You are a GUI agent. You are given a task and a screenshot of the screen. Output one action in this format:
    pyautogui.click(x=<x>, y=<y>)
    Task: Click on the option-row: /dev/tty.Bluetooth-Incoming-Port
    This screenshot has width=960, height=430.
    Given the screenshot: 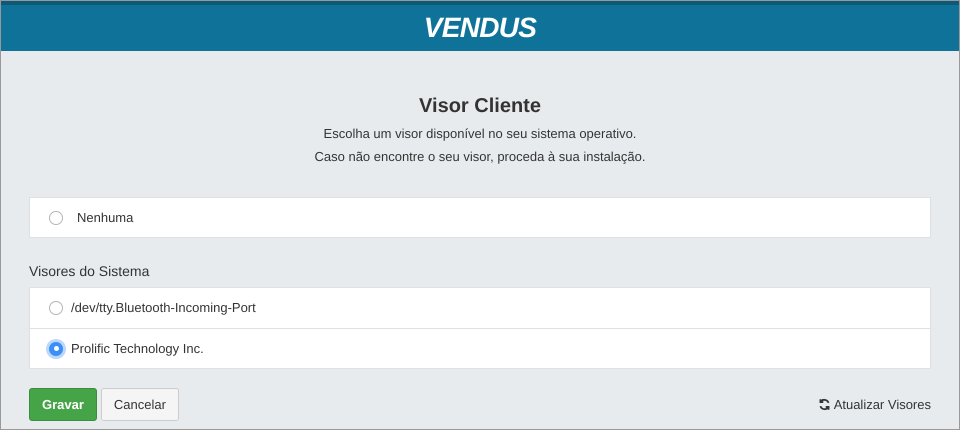 What is the action you would take?
    pyautogui.click(x=480, y=308)
    